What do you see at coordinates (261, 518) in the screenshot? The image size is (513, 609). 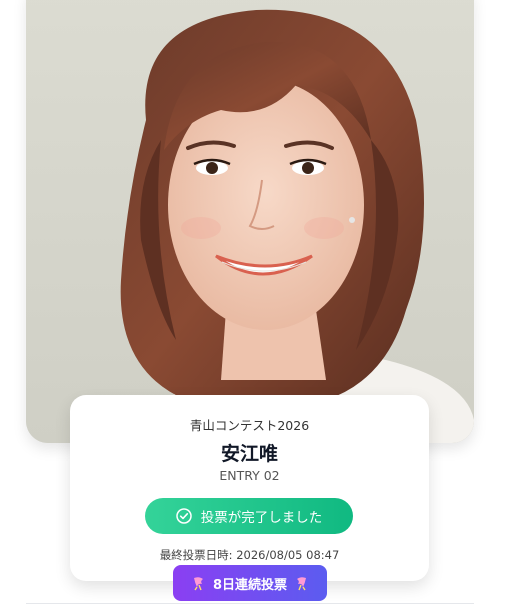 I see `vote-complete-label: 投票が完了しました` at bounding box center [261, 518].